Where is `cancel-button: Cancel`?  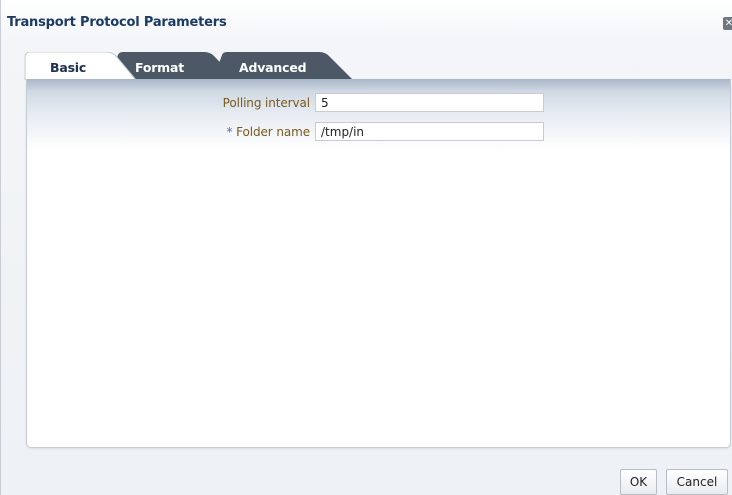 cancel-button: Cancel is located at coordinates (697, 482).